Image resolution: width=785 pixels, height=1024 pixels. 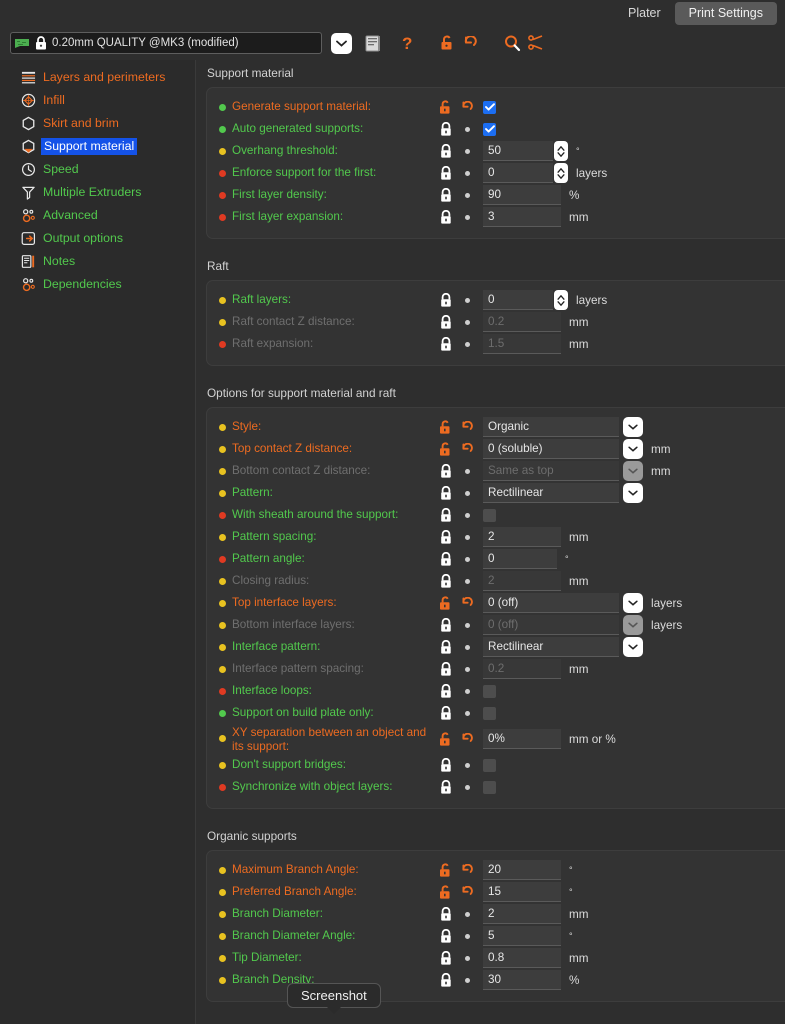 What do you see at coordinates (97, 215) in the screenshot?
I see `sidebar-item-advanced: Advanced` at bounding box center [97, 215].